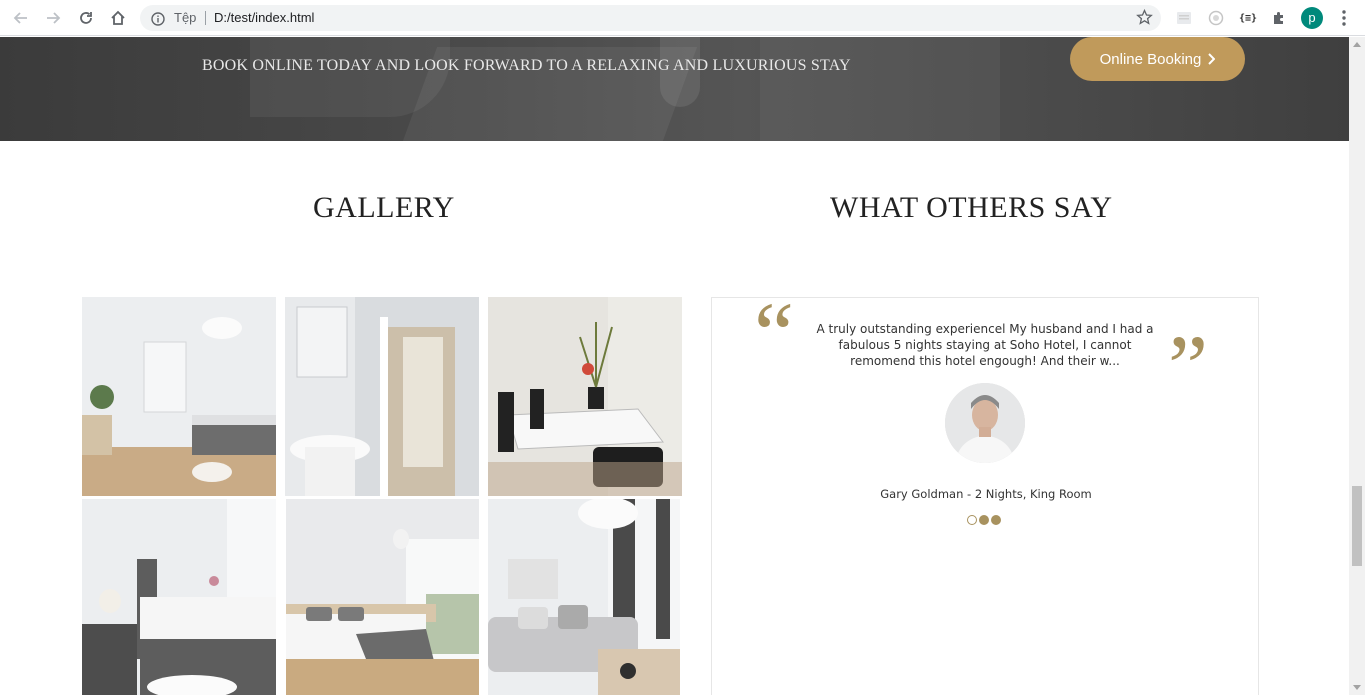  What do you see at coordinates (21, 18) in the screenshot?
I see `back-icon` at bounding box center [21, 18].